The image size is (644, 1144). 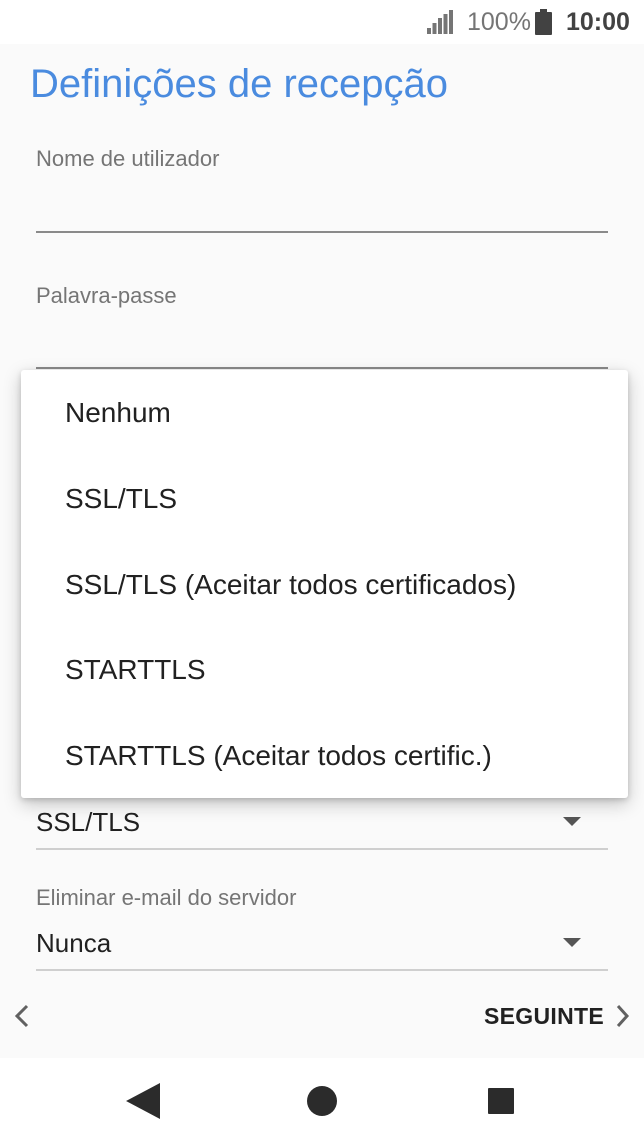 What do you see at coordinates (322, 849) in the screenshot?
I see `security-type-underline` at bounding box center [322, 849].